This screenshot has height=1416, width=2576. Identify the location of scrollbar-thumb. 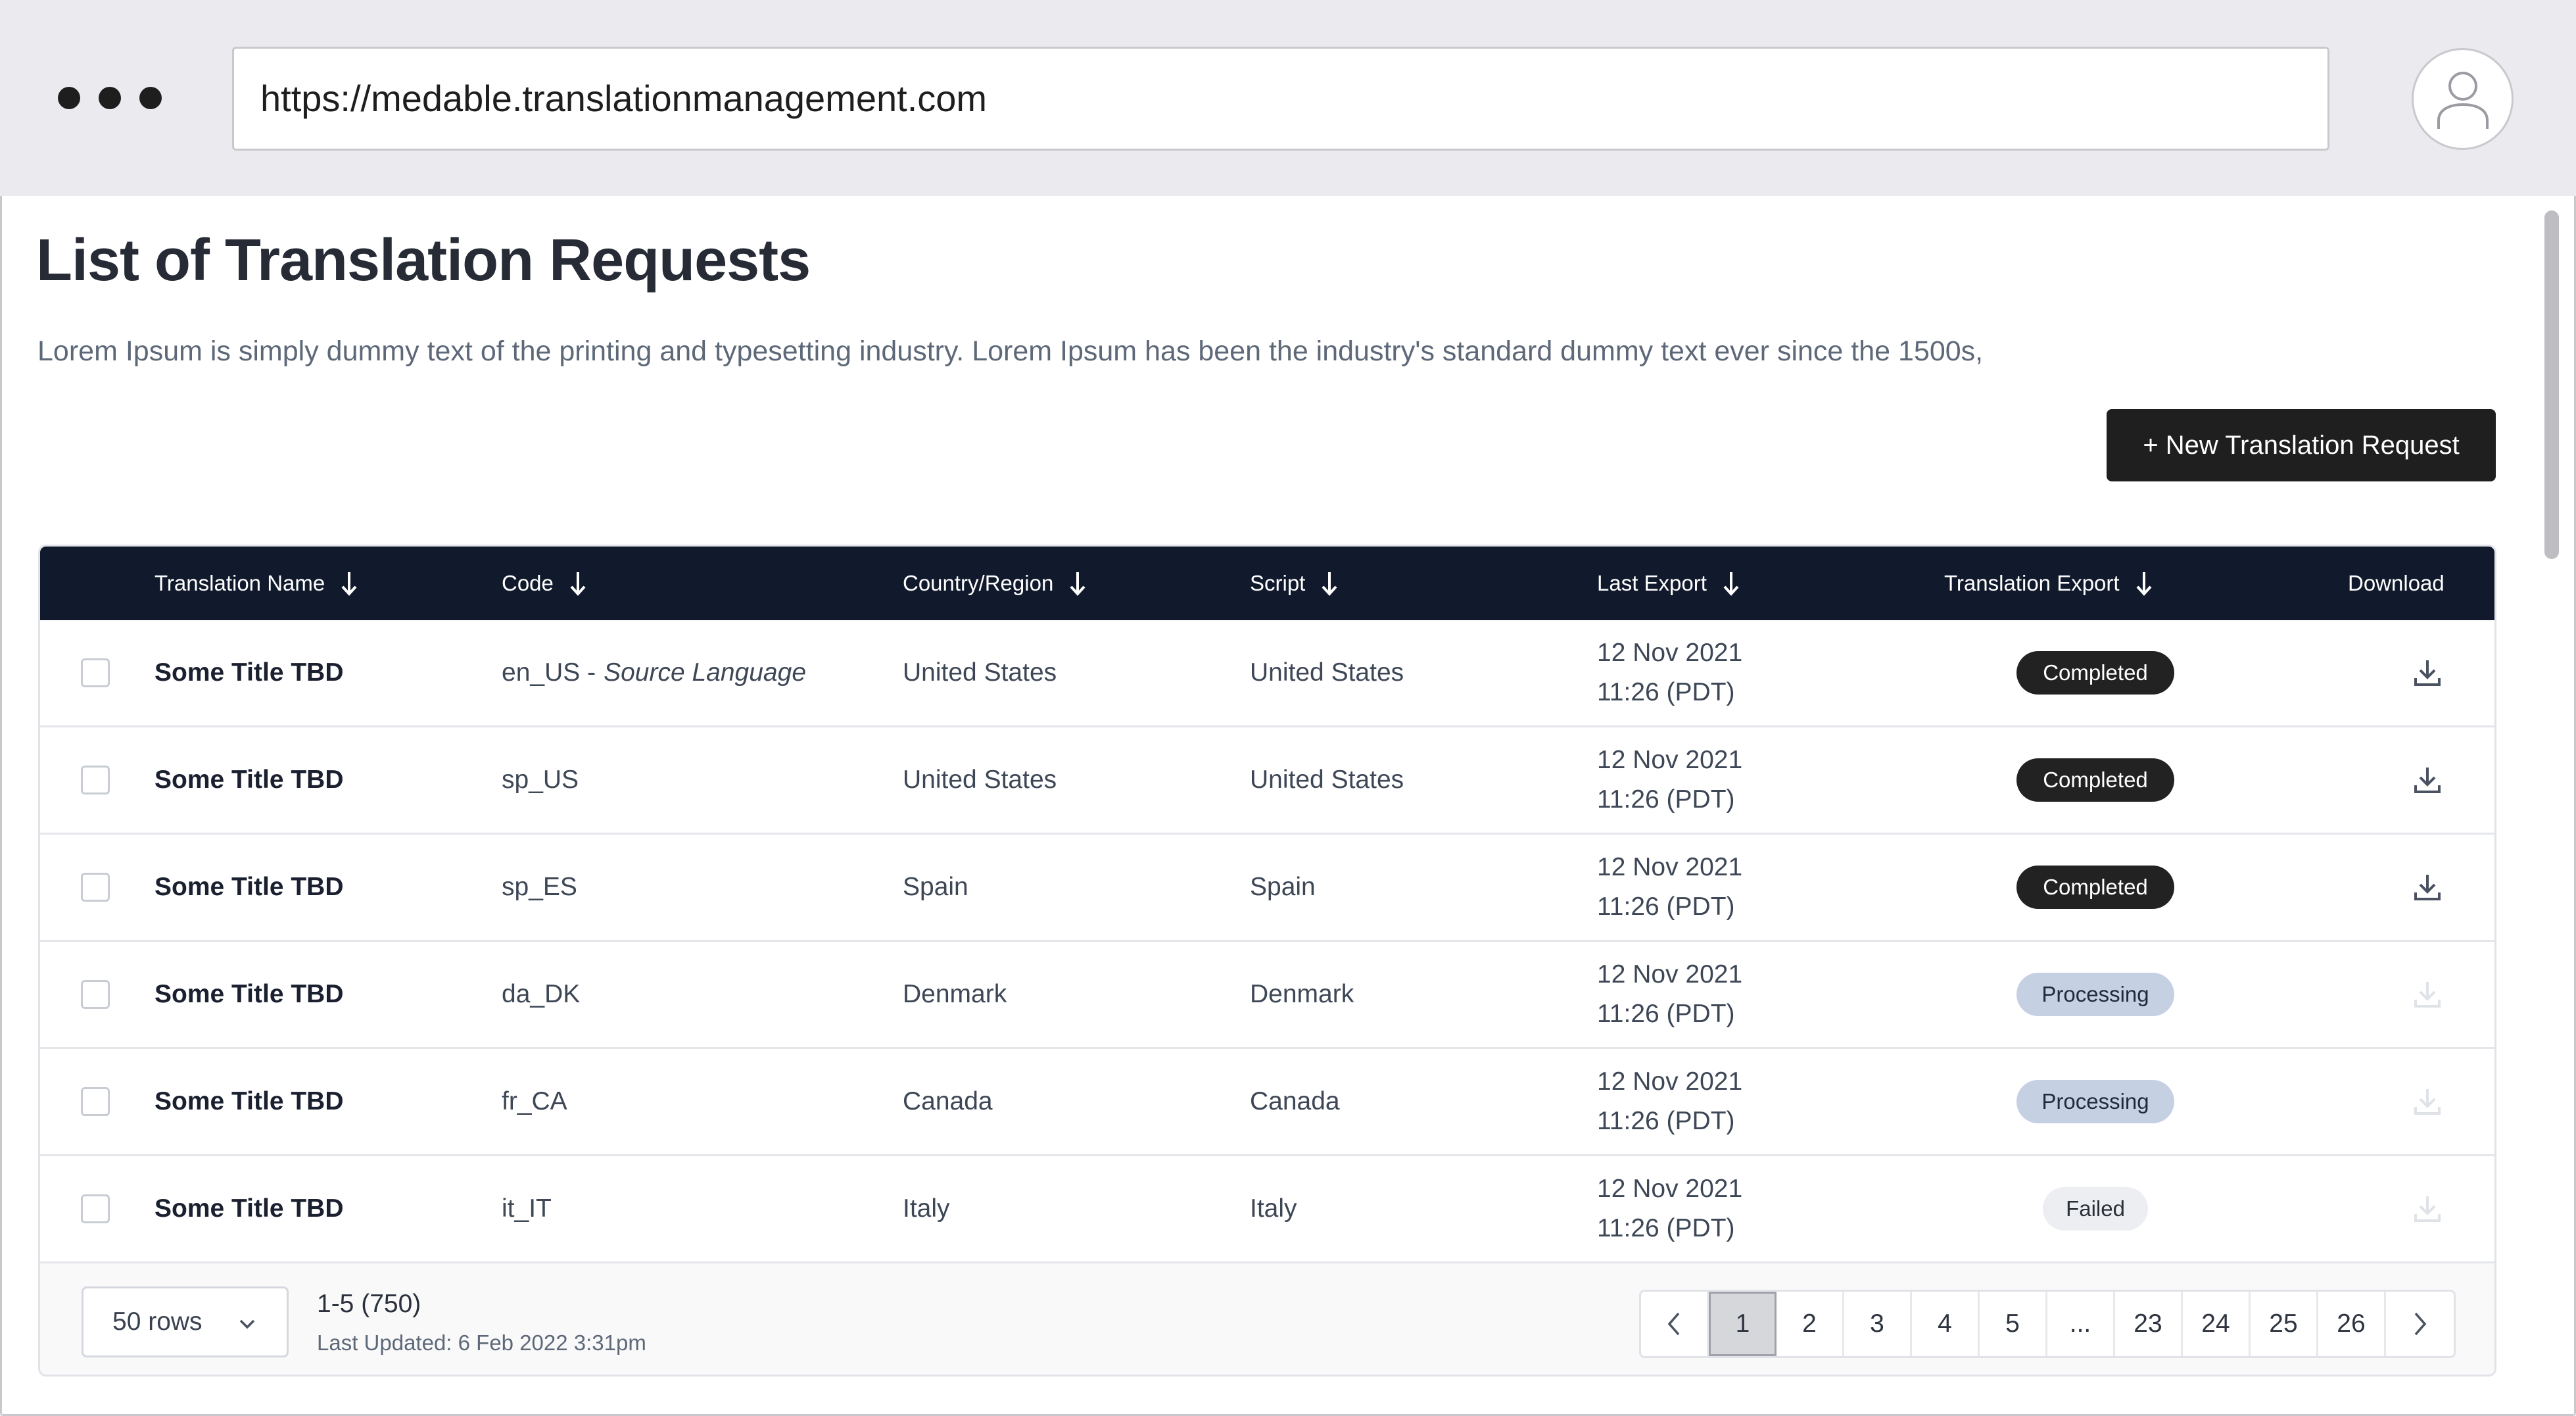
(2552, 384).